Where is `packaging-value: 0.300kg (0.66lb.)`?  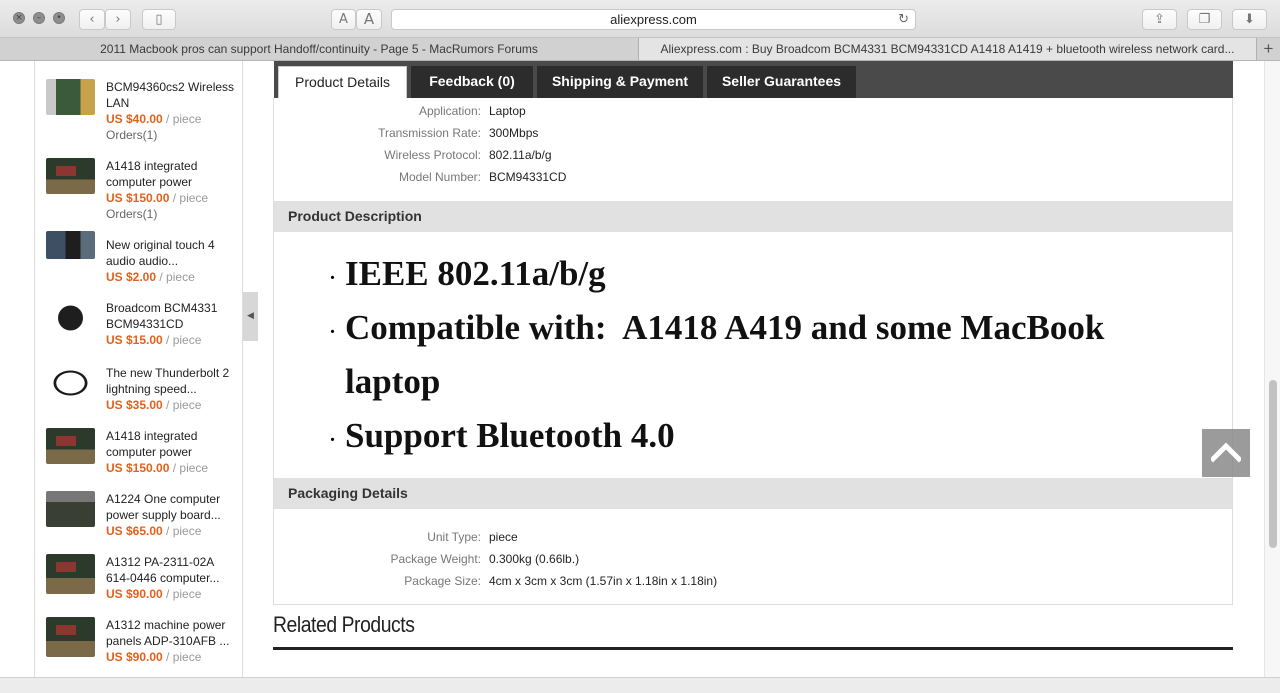
packaging-value: 0.300kg (0.66lb.) is located at coordinates (534, 559).